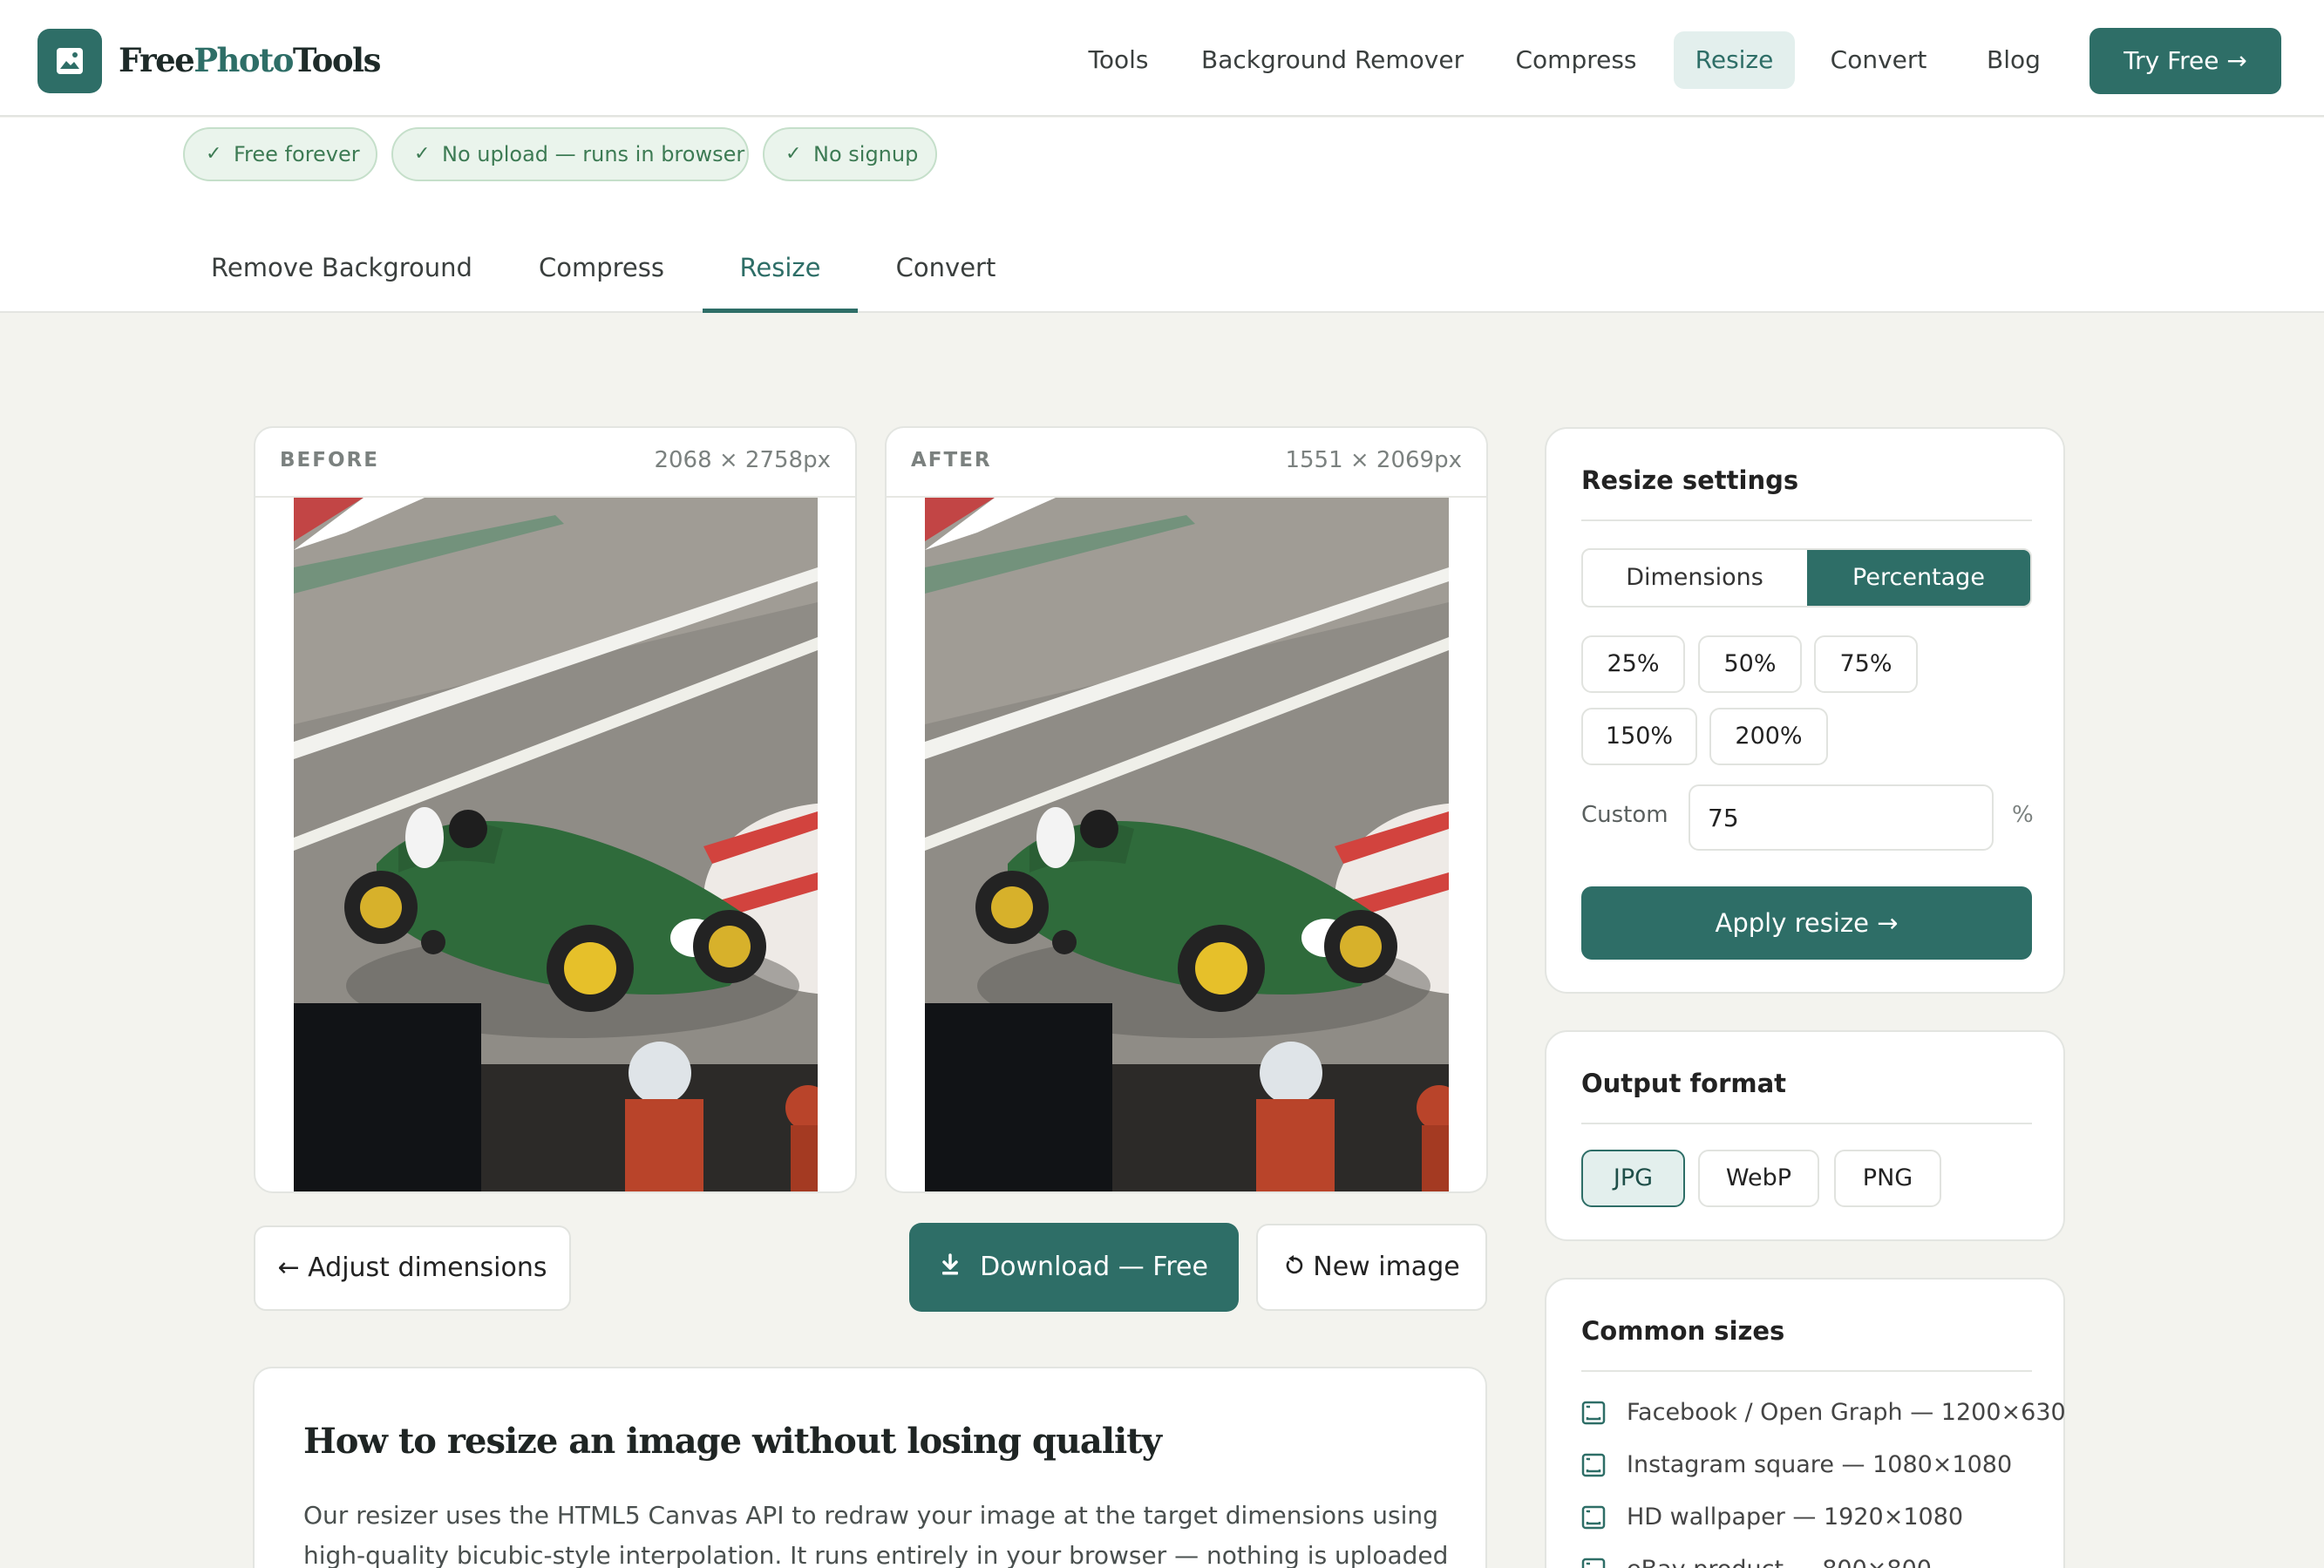 The image size is (2324, 1568). What do you see at coordinates (329, 461) in the screenshot?
I see `before-label: BEFORE` at bounding box center [329, 461].